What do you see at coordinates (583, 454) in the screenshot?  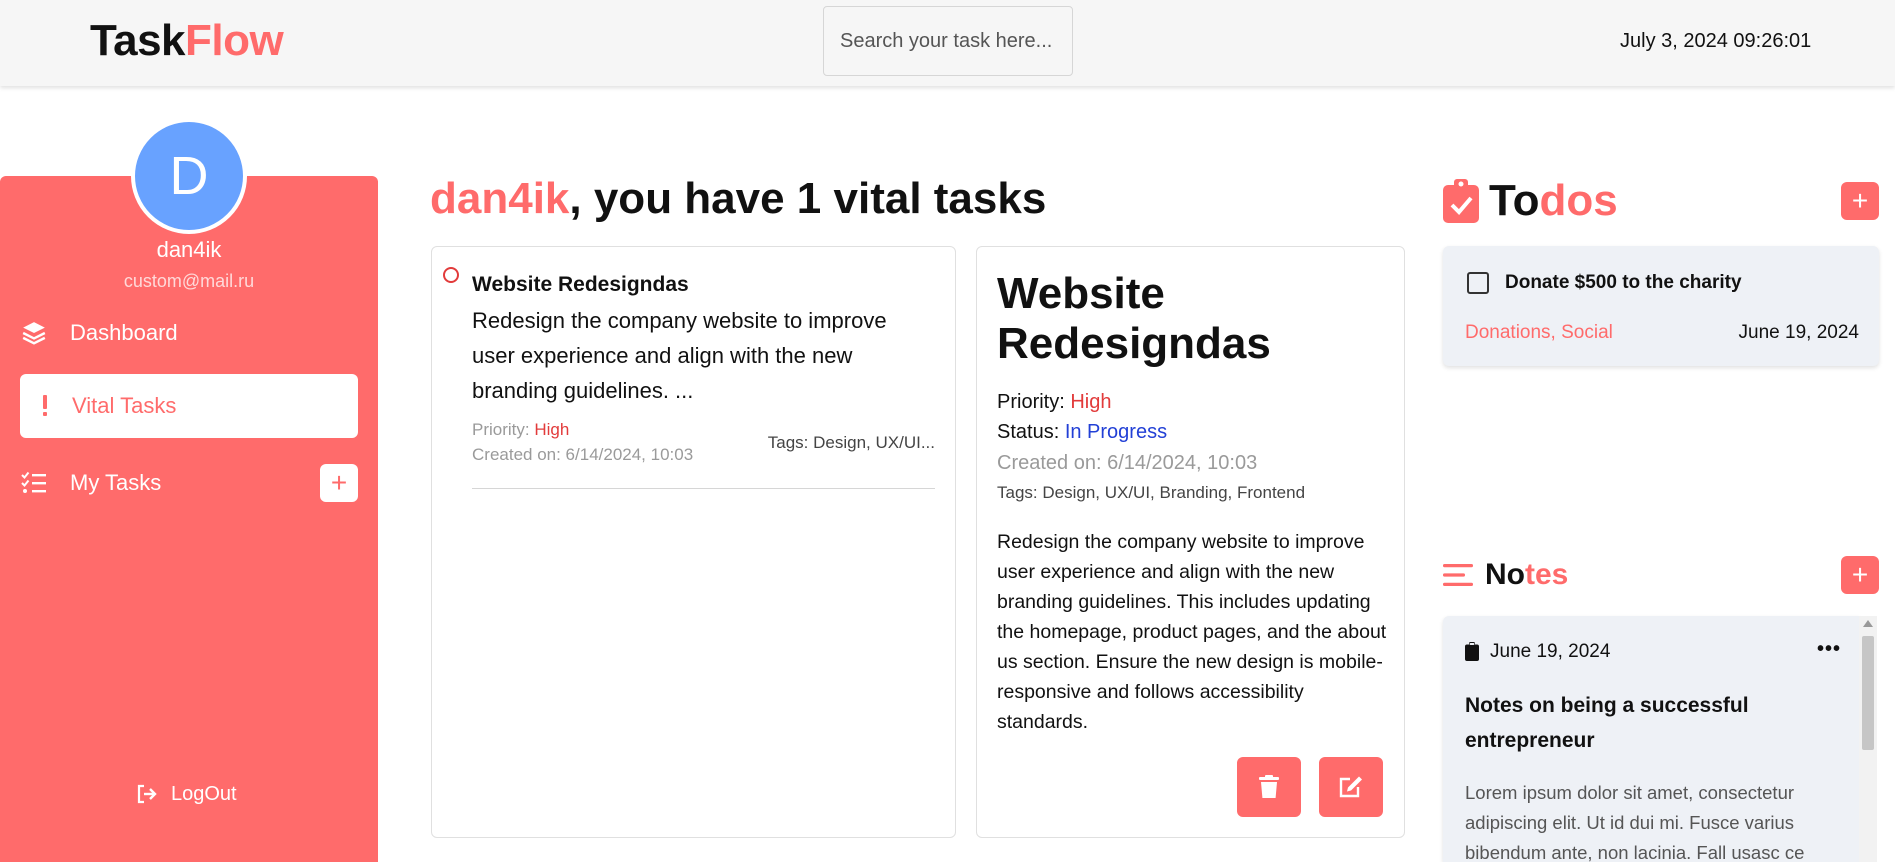 I see `task-created: Created on: 6/14/2024, 10:03` at bounding box center [583, 454].